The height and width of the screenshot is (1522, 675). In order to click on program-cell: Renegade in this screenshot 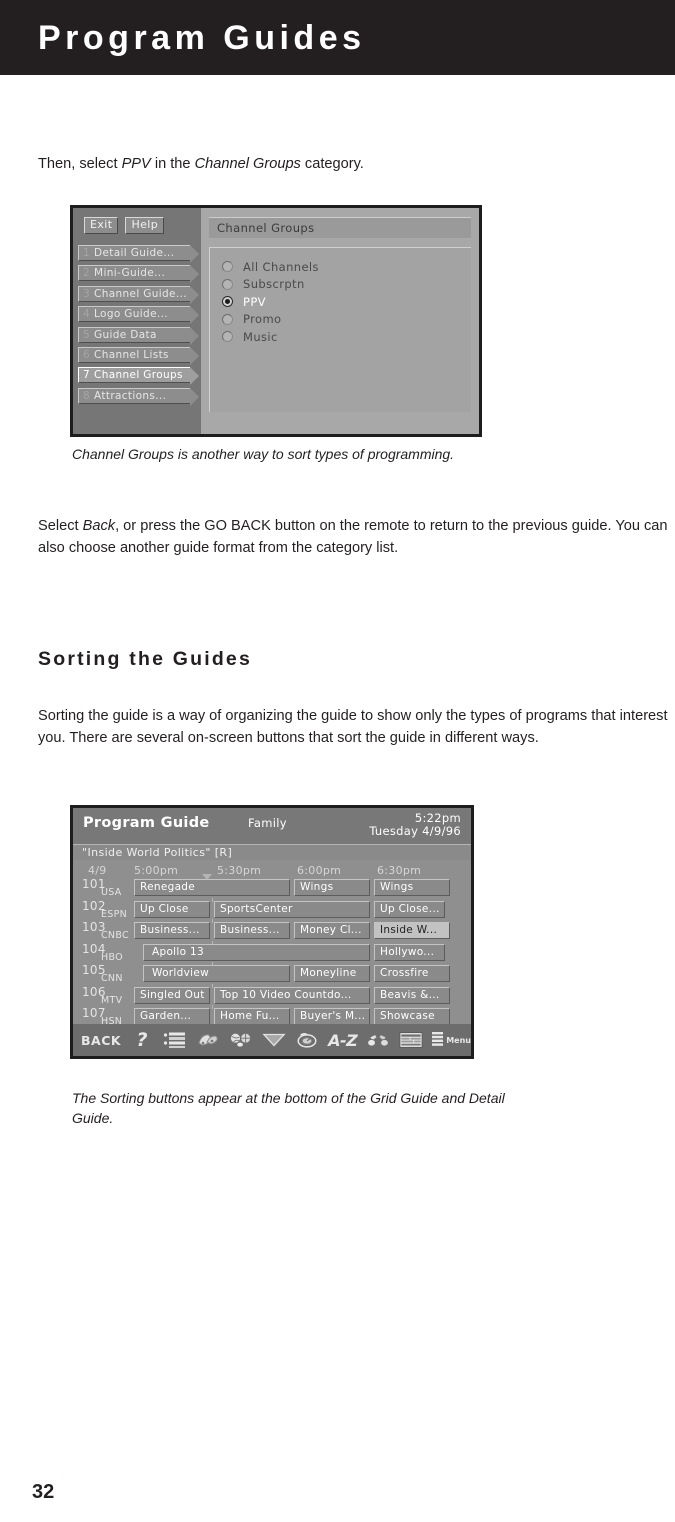, I will do `click(212, 887)`.